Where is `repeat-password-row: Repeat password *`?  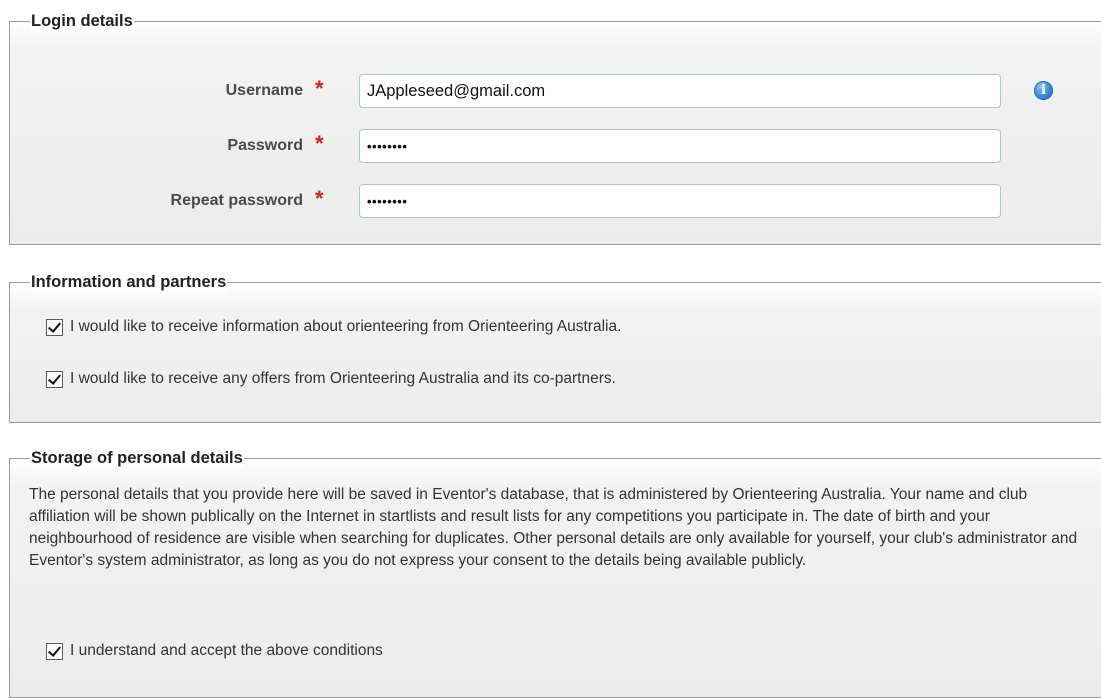 repeat-password-row: Repeat password * is located at coordinates (555, 201).